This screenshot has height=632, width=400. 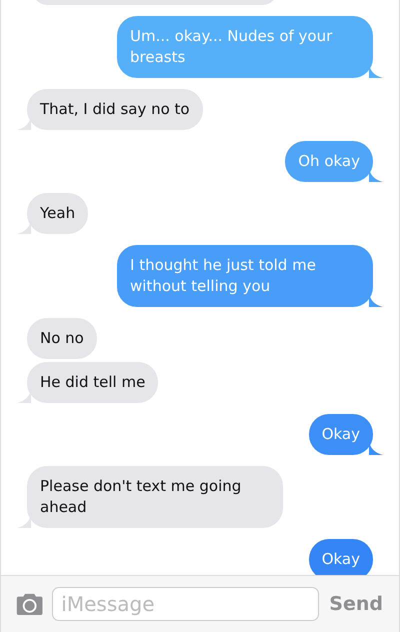 What do you see at coordinates (115, 109) in the screenshot?
I see `message-bubble: That, I did say no to` at bounding box center [115, 109].